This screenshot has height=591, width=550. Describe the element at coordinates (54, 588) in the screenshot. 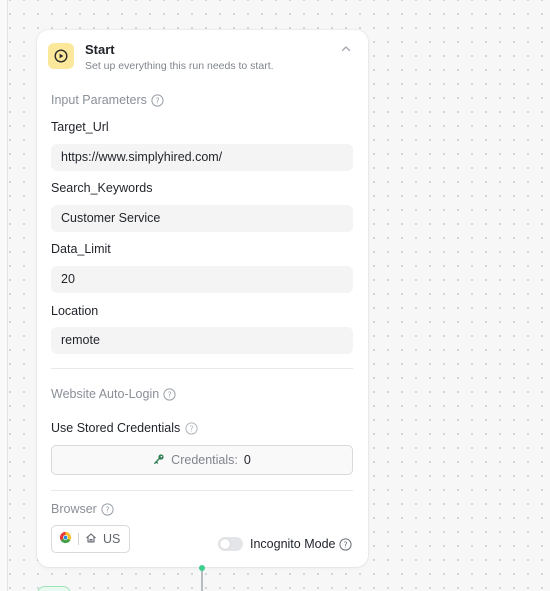

I see `next-node` at that location.